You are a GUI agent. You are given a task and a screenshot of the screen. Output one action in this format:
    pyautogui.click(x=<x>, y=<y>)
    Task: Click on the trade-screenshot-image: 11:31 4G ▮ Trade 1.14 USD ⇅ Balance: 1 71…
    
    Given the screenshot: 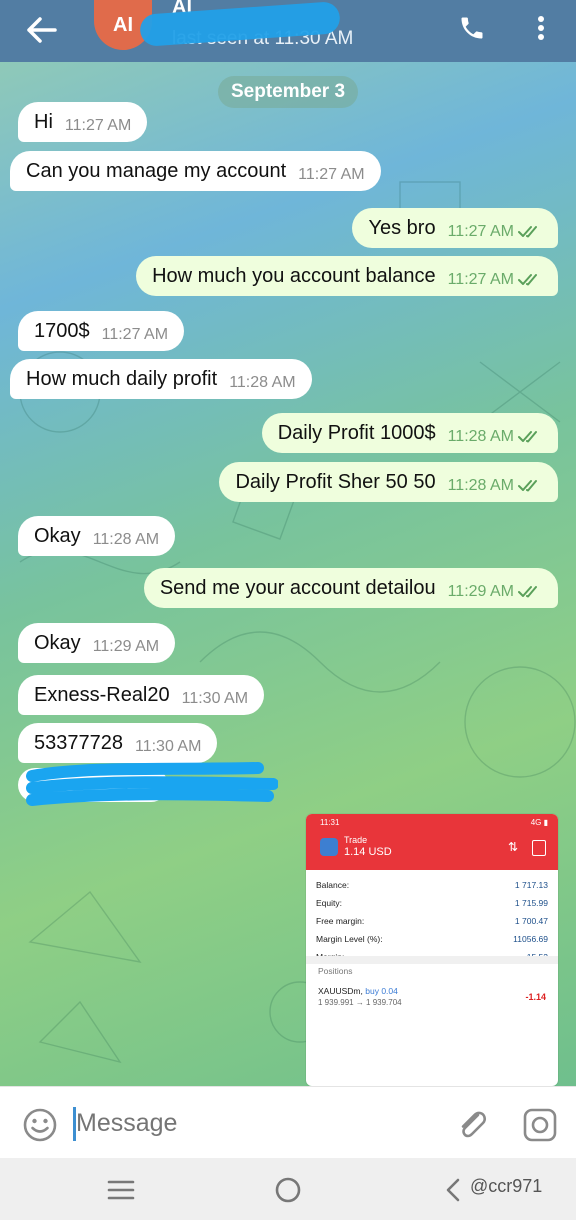 What is the action you would take?
    pyautogui.click(x=432, y=950)
    